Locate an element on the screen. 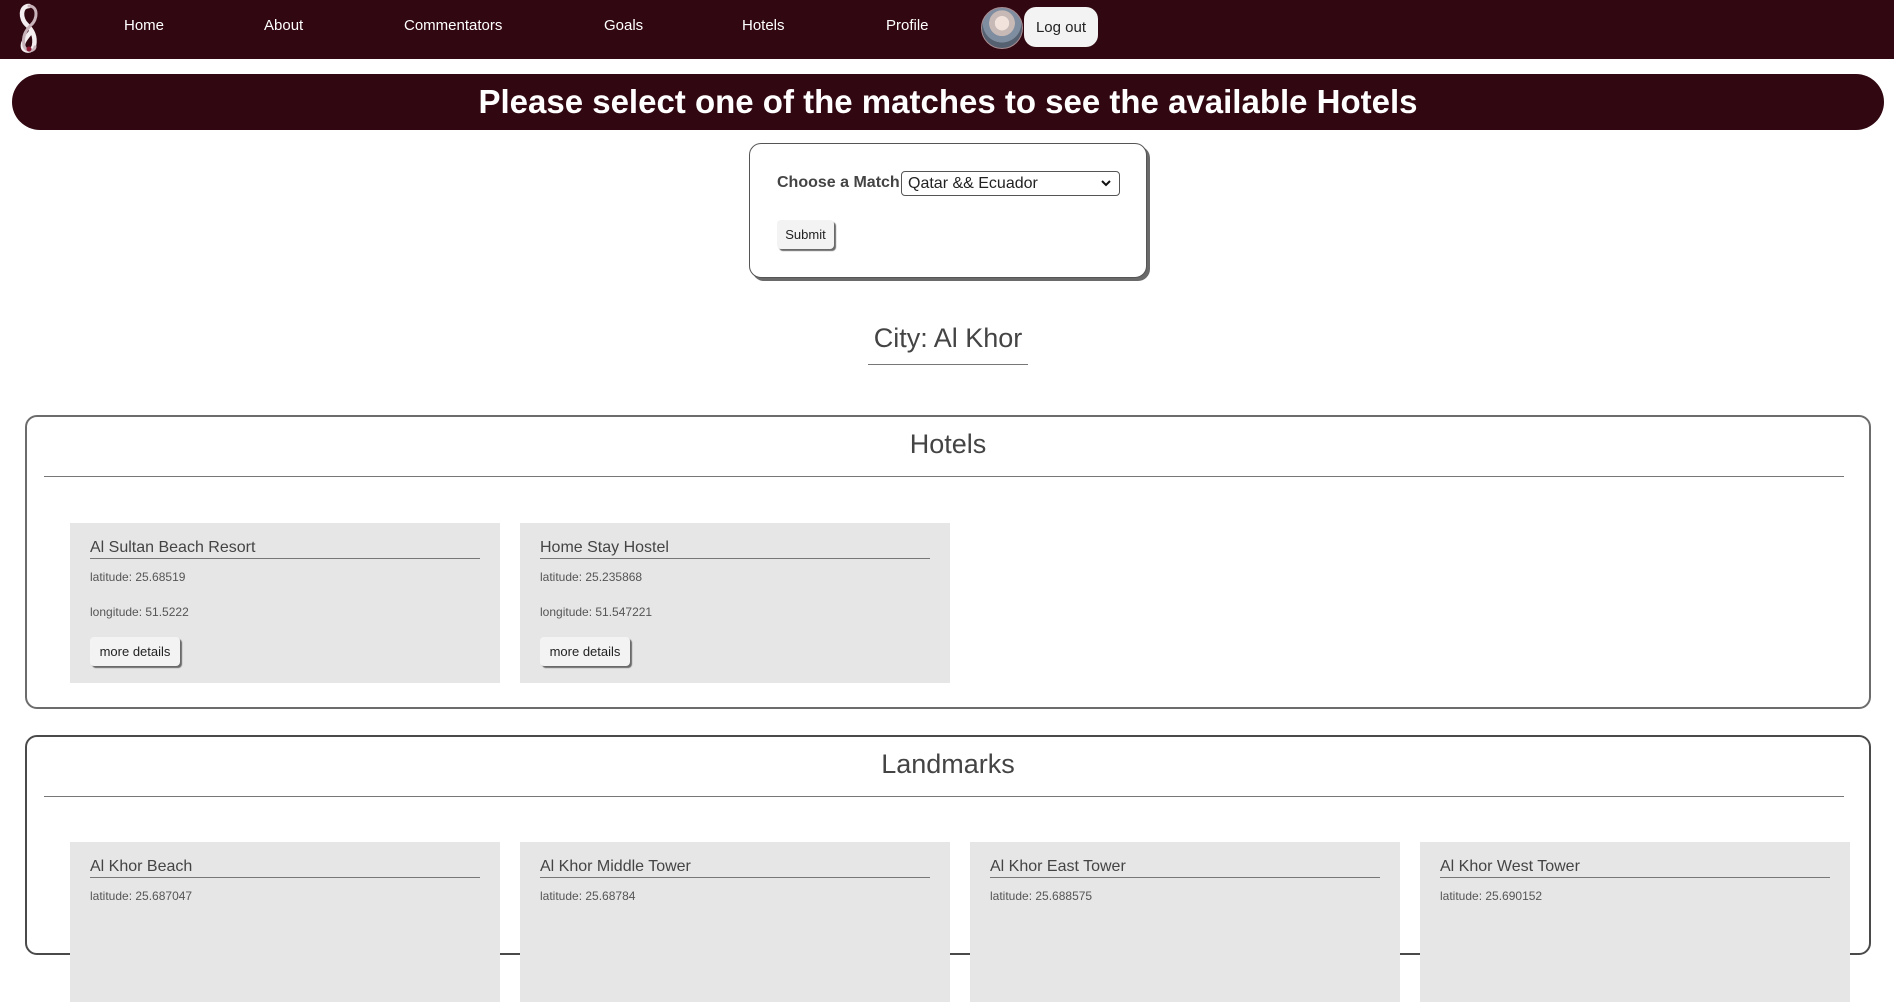 The width and height of the screenshot is (1894, 1002). logout-button: Log out is located at coordinates (1061, 27).